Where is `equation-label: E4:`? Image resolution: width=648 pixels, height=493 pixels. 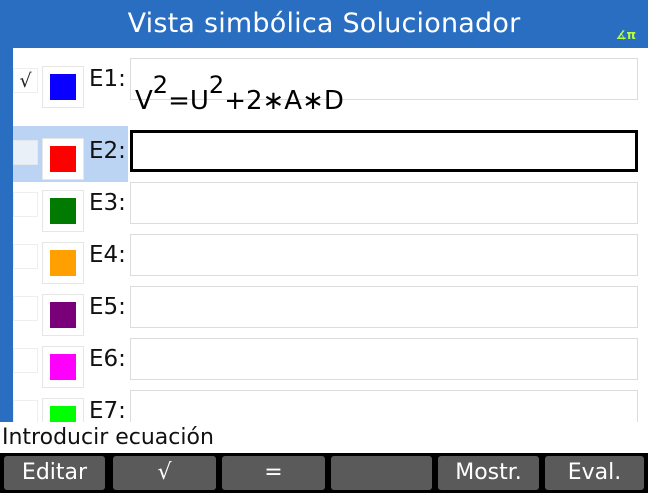
equation-label: E4: is located at coordinates (107, 255).